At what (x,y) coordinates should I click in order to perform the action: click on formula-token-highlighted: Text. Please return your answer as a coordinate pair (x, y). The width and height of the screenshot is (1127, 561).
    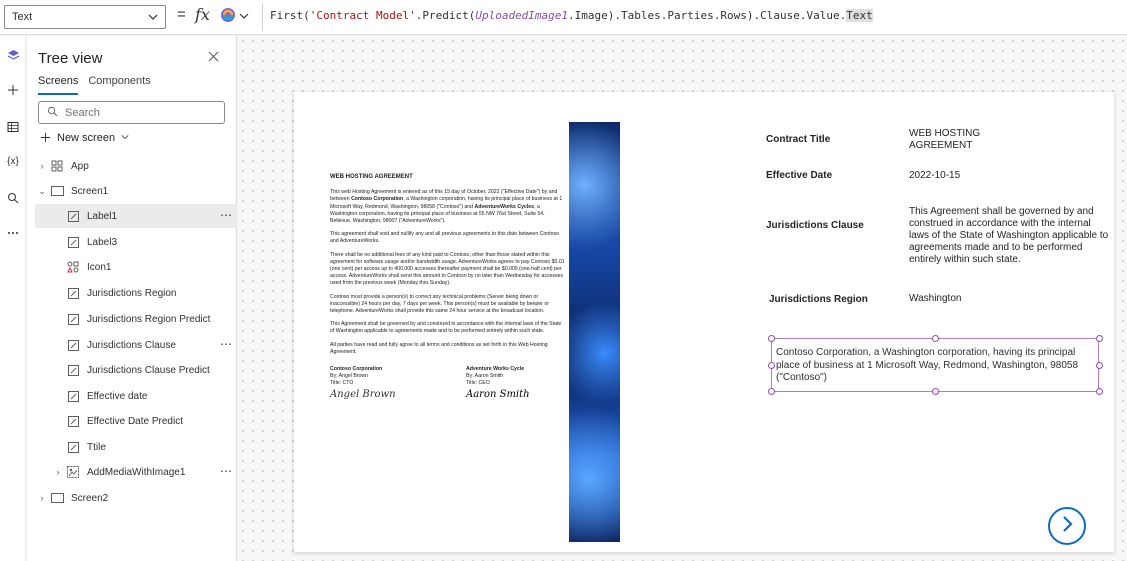
    Looking at the image, I should click on (859, 15).